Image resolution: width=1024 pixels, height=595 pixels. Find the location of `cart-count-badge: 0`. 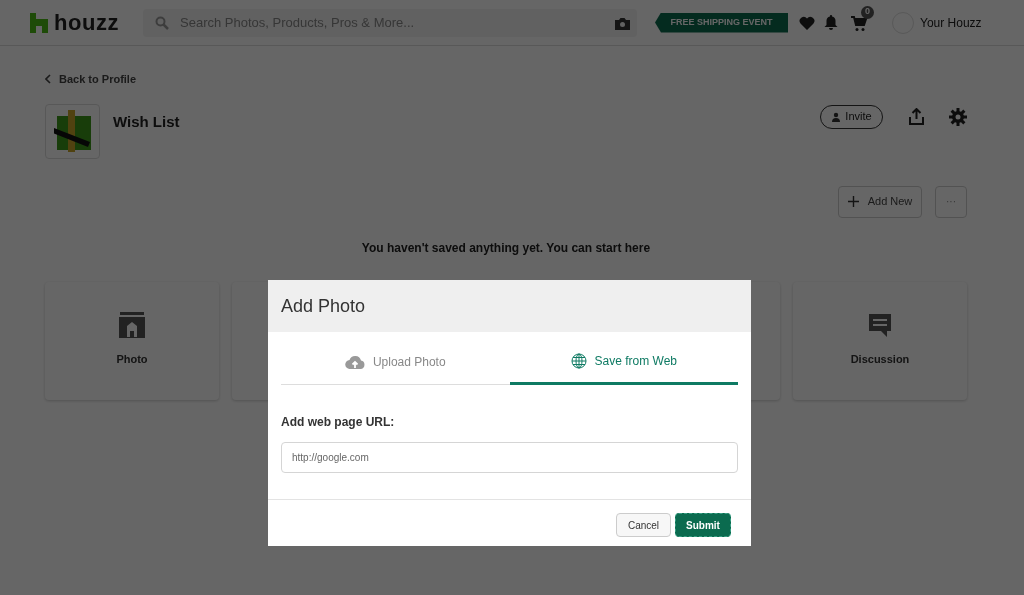

cart-count-badge: 0 is located at coordinates (867, 12).